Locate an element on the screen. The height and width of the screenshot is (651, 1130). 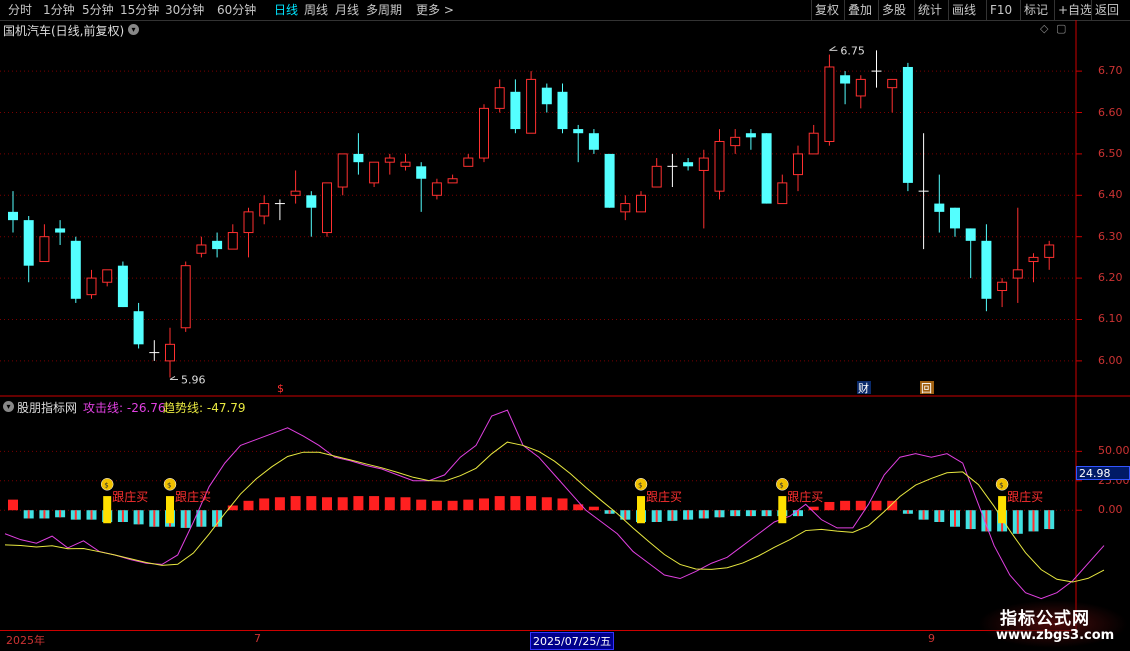
chevron-down-icon: ▾ is located at coordinates (8, 406).